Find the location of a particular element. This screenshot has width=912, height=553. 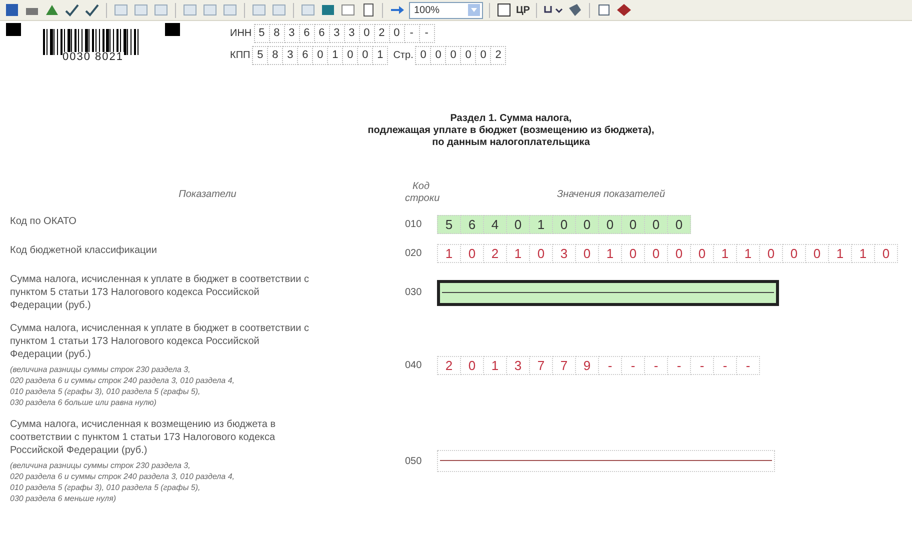

row-note: (величина разницы суммы строк 230 раздела 3, is located at coordinates (101, 369).